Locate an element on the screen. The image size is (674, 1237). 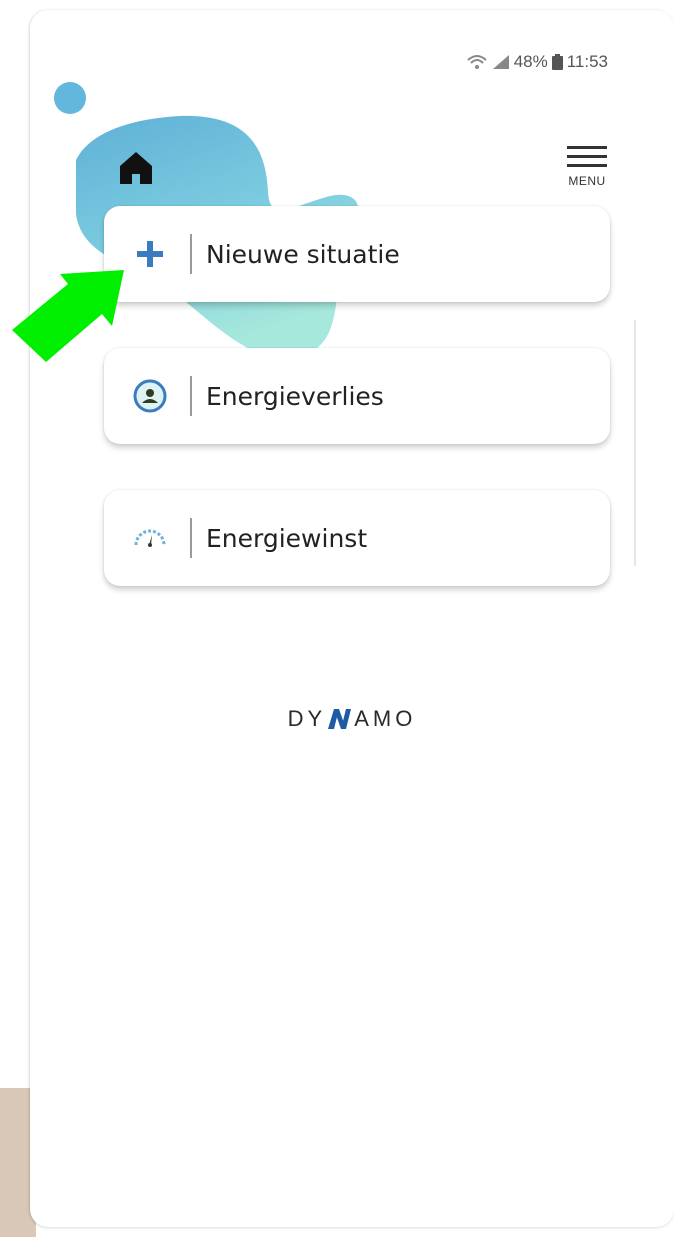
energy-gain-button: Energiewinst is located at coordinates (357, 538).